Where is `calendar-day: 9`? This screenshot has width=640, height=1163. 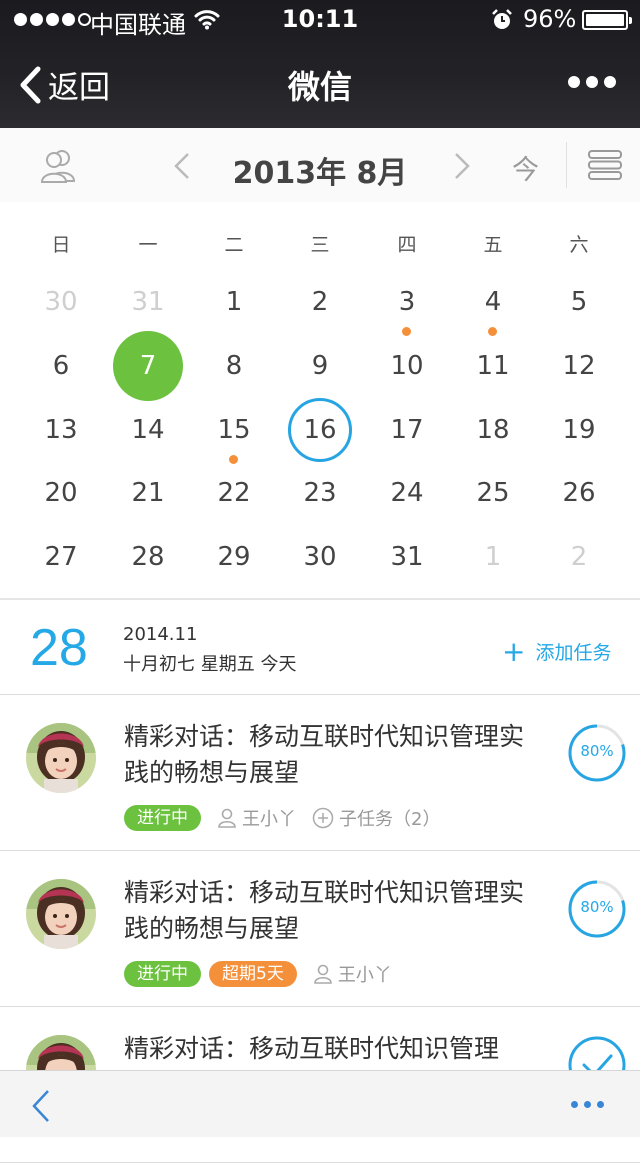 calendar-day: 9 is located at coordinates (320, 366).